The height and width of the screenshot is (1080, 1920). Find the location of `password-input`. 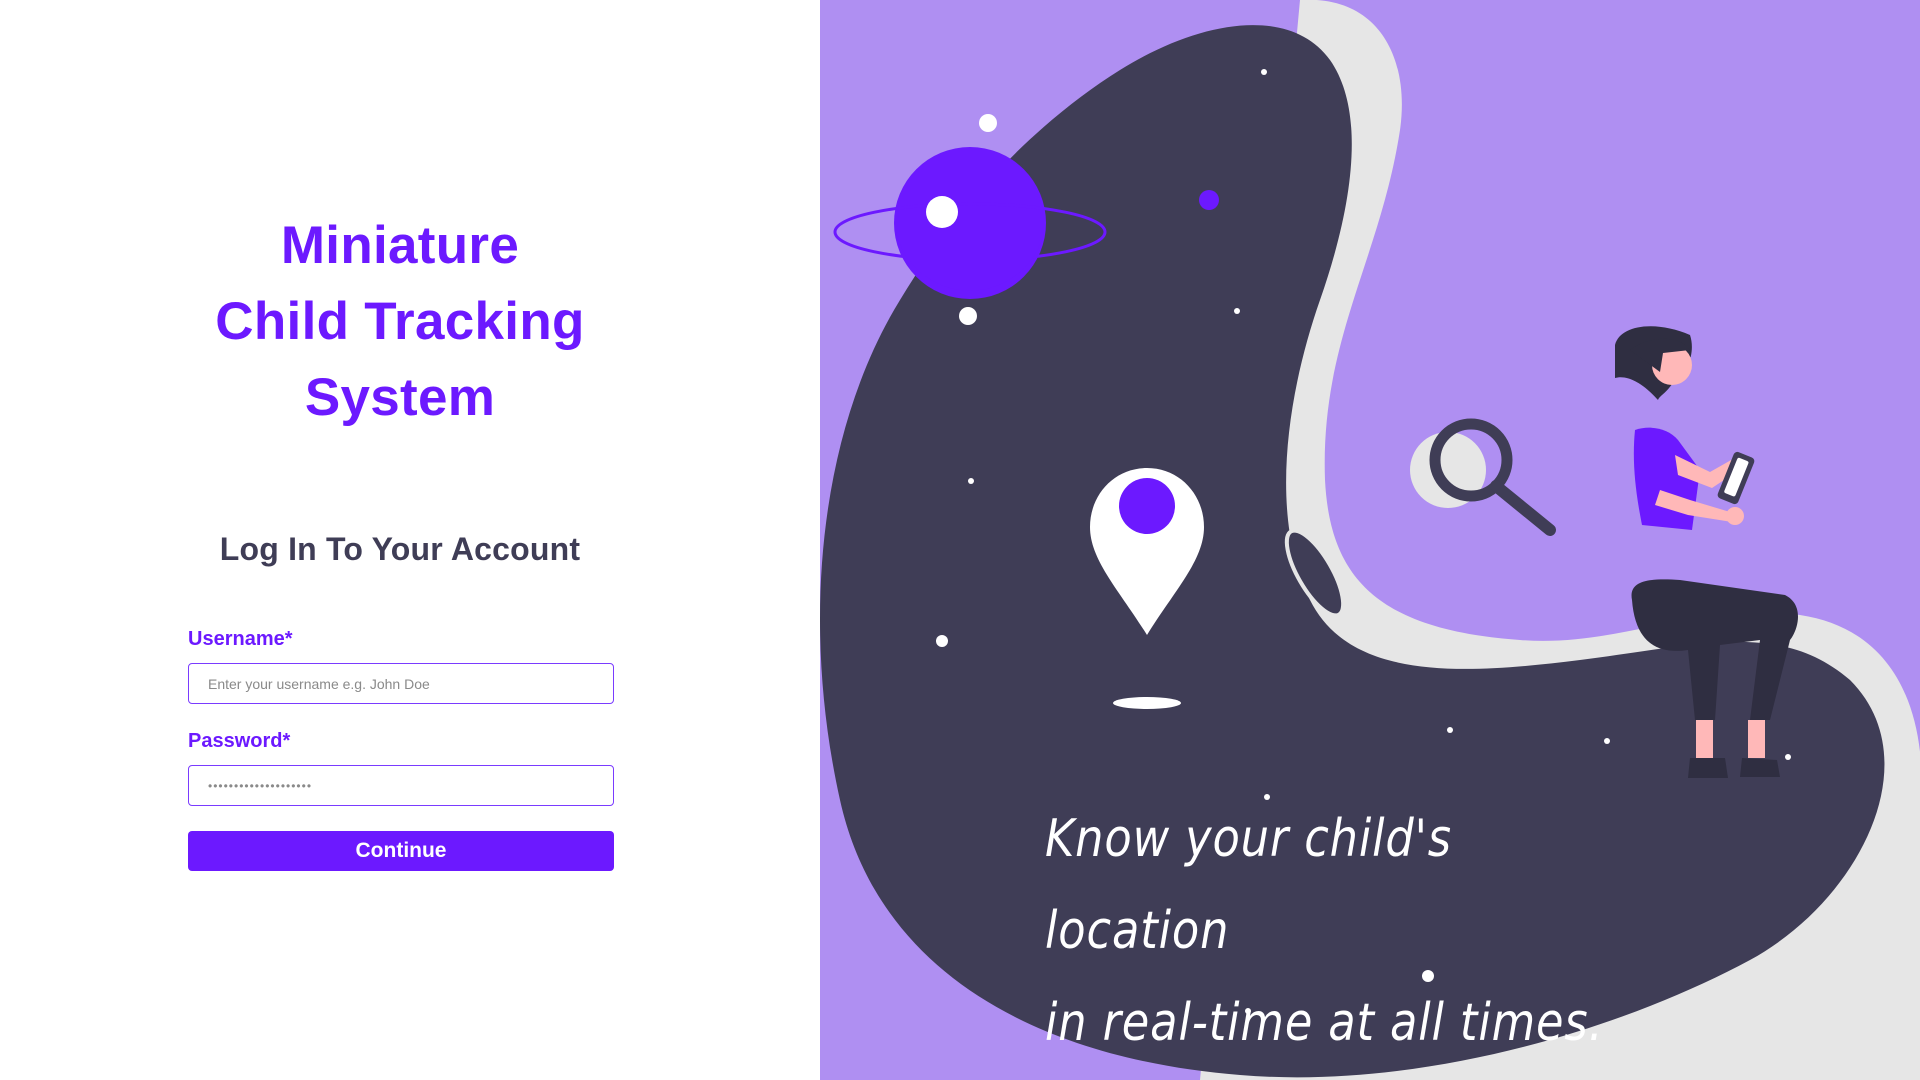

password-input is located at coordinates (401, 785).